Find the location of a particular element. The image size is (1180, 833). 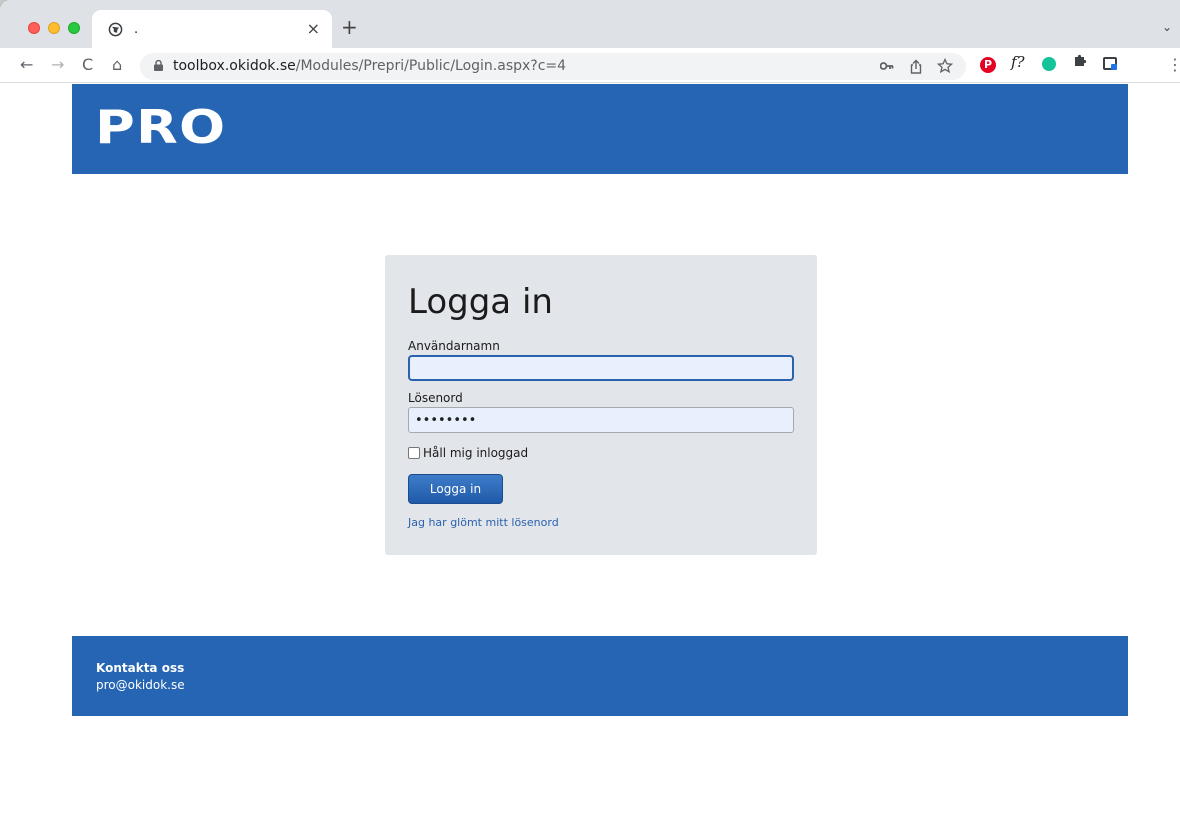

tab-search-chevron-icon: ⌄ is located at coordinates (1167, 27).